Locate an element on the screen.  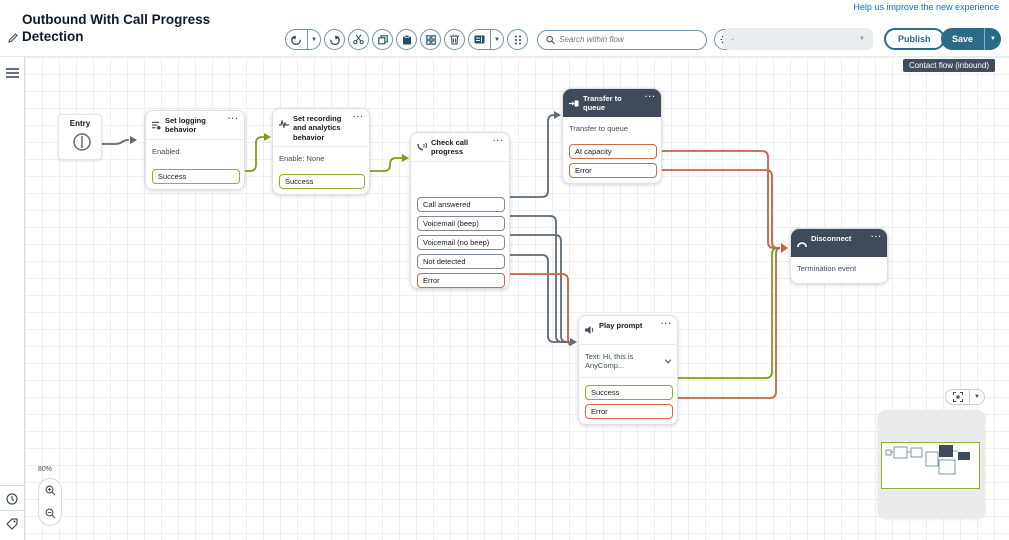
minimap-content is located at coordinates (927, 460).